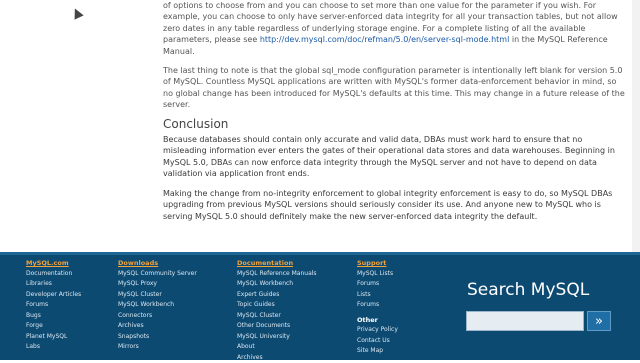 The width and height of the screenshot is (640, 363). Describe the element at coordinates (377, 320) in the screenshot. I see `footer-subheading: Other` at that location.